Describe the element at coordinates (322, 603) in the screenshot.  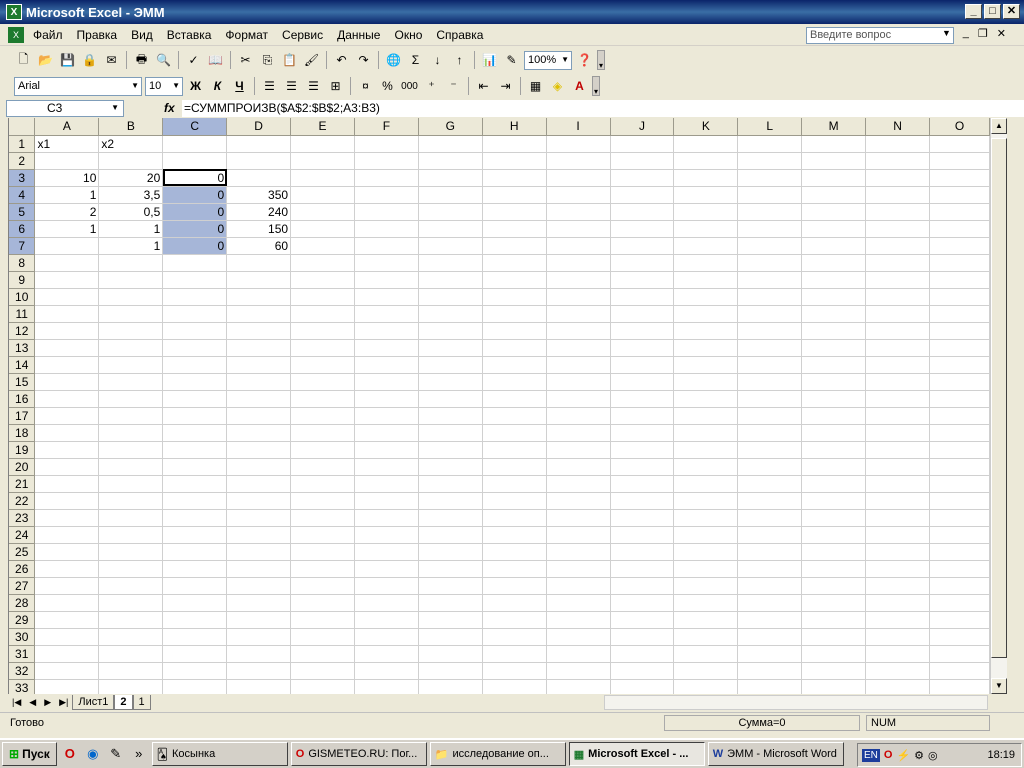
I see `cell-e28` at that location.